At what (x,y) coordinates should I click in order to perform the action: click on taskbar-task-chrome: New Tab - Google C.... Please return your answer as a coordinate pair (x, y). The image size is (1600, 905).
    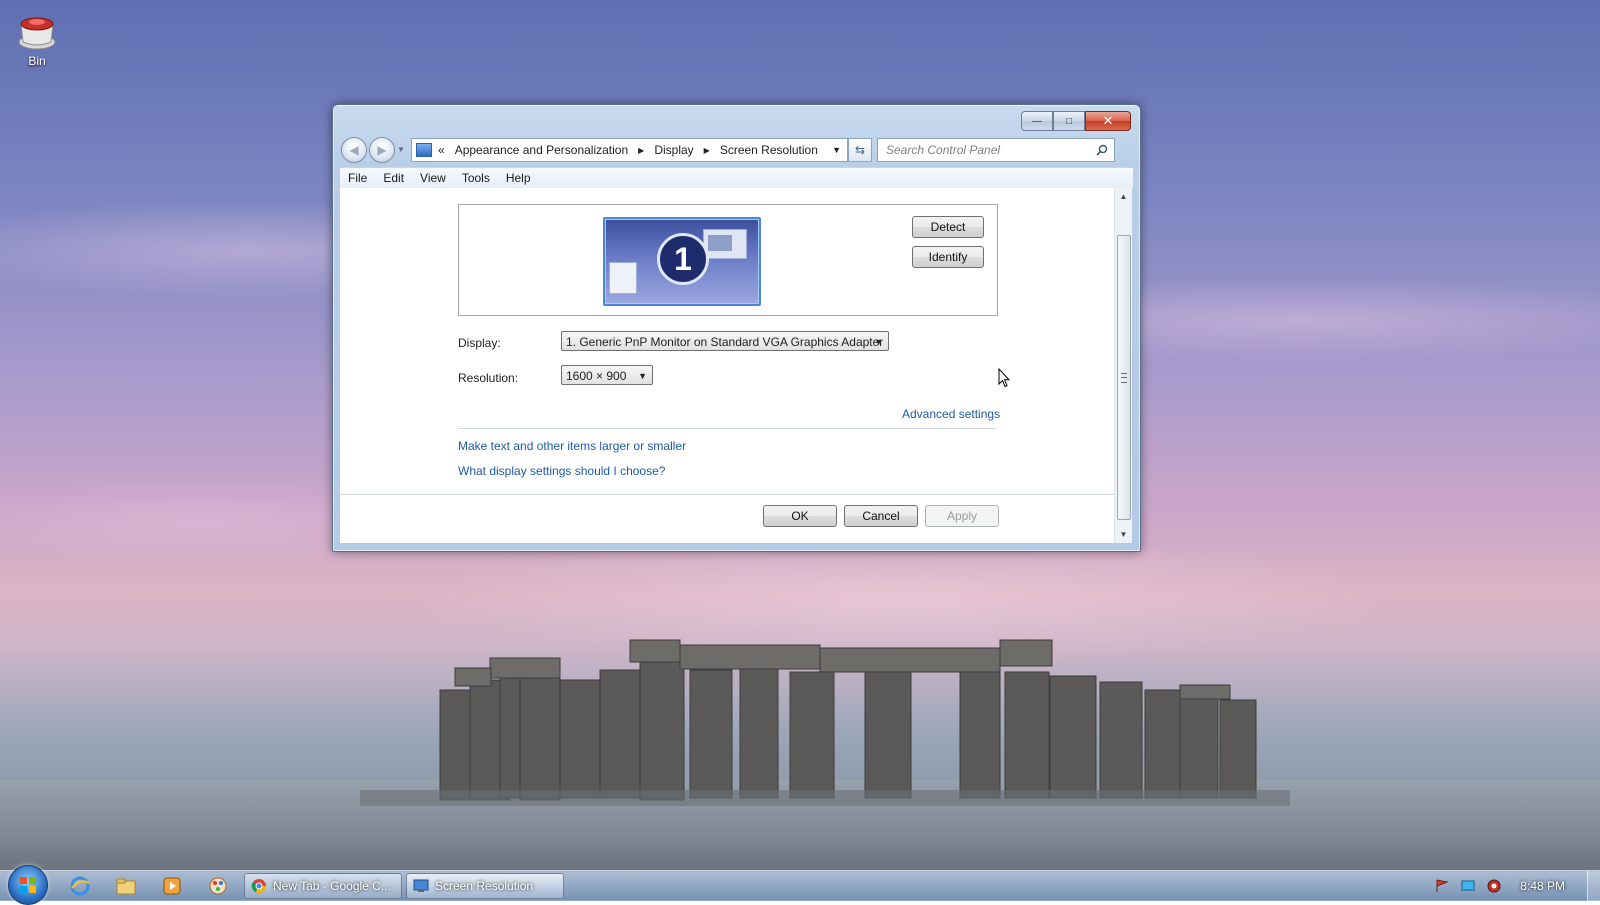
    Looking at the image, I should click on (323, 886).